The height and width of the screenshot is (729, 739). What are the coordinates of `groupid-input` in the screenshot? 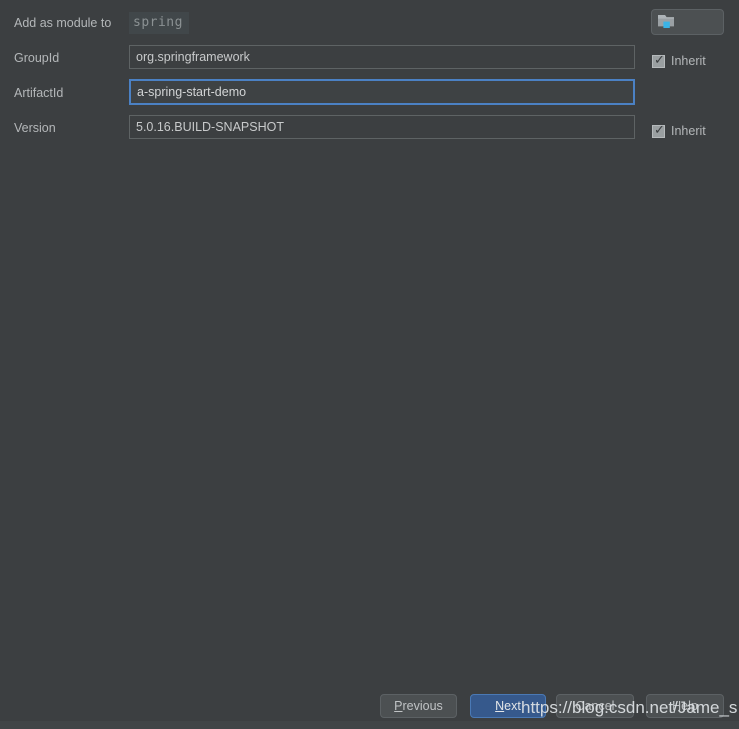 It's located at (382, 57).